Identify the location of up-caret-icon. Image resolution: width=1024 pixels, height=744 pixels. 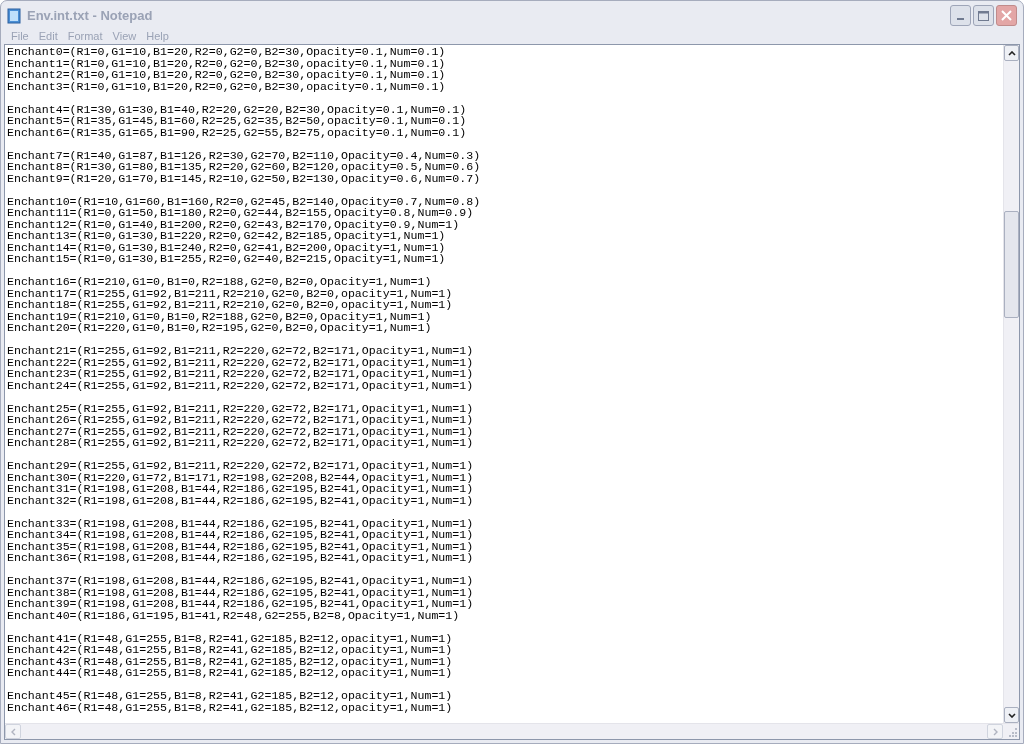
(1011, 53).